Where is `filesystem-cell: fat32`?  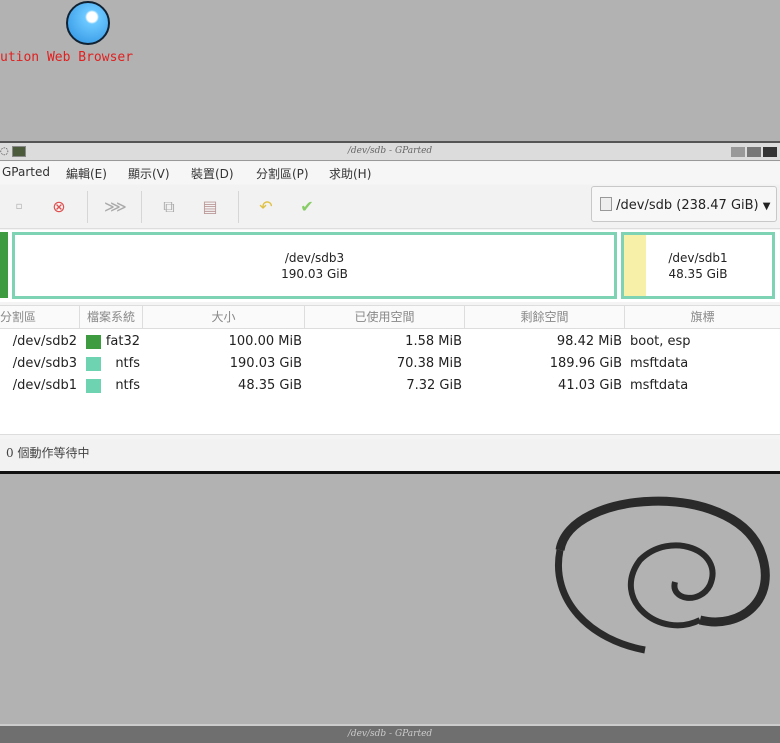 filesystem-cell: fat32 is located at coordinates (122, 341).